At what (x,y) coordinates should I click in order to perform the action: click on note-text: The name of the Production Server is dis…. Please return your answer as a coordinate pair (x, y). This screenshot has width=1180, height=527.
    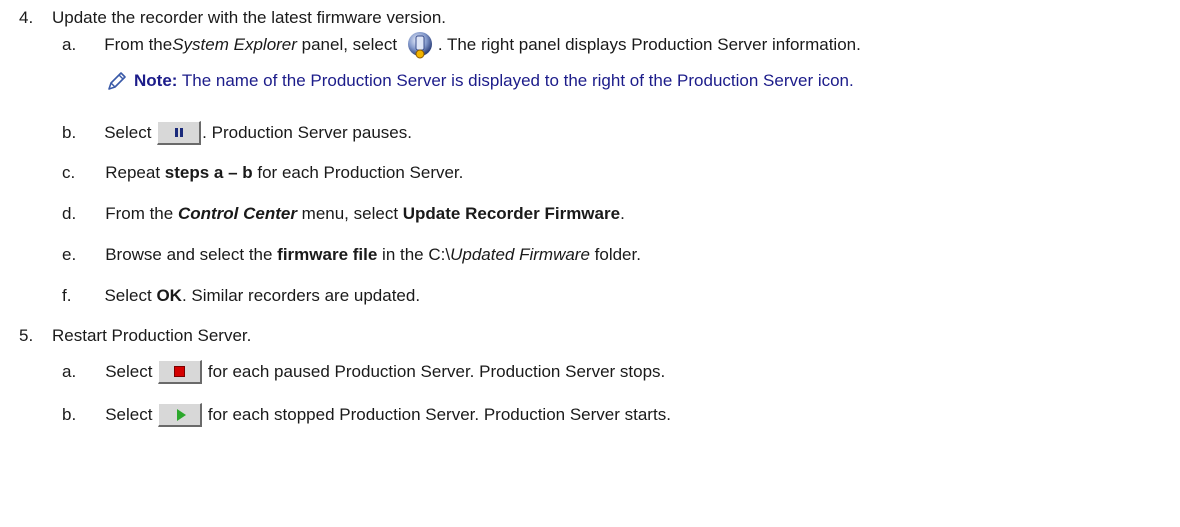
    Looking at the image, I should click on (515, 80).